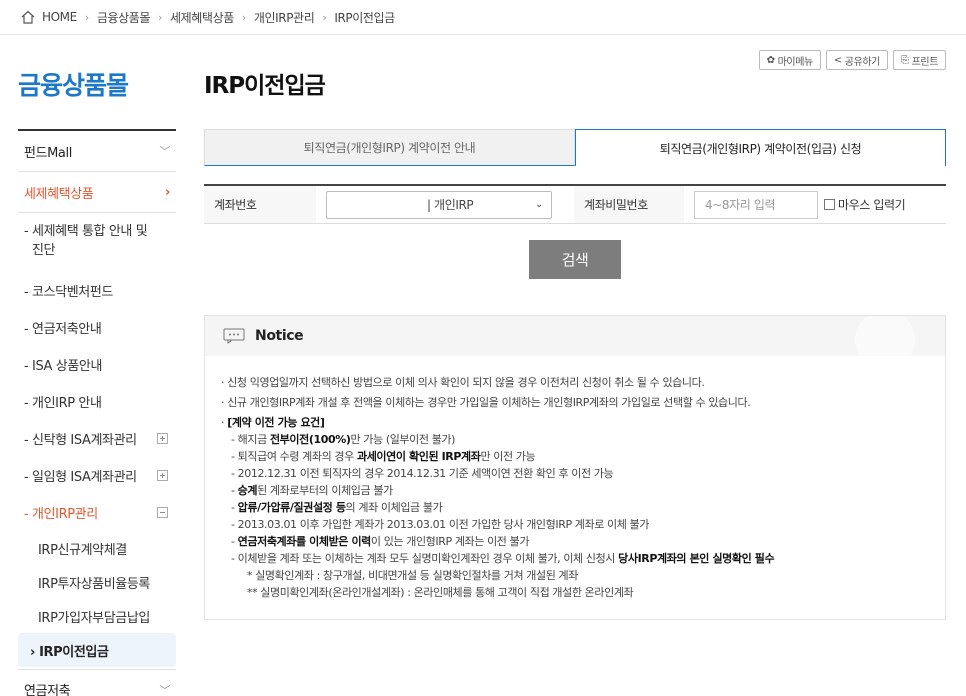 The image size is (966, 696). Describe the element at coordinates (250, 439) in the screenshot. I see `t: - 해지금` at that location.